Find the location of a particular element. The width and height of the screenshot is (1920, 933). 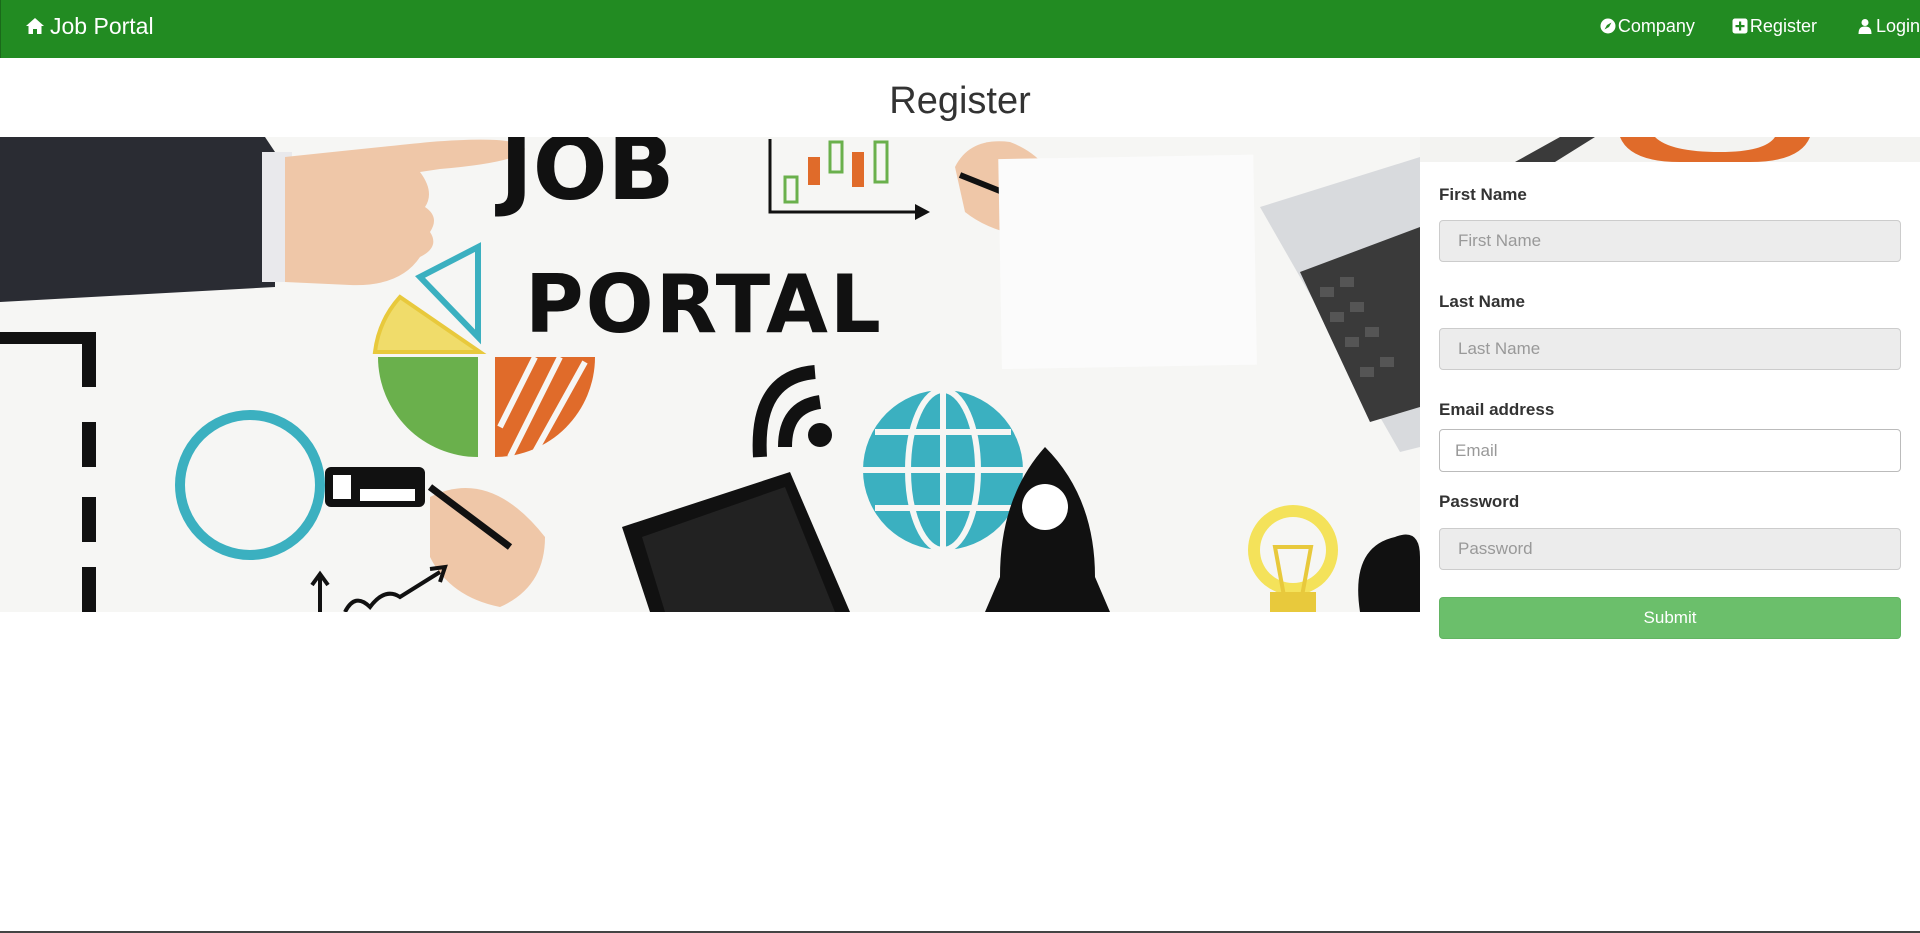

user-icon is located at coordinates (1865, 26).